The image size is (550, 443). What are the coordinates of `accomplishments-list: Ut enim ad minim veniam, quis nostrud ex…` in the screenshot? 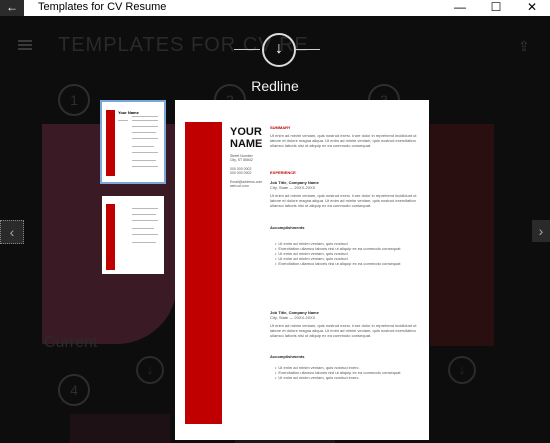 It's located at (349, 372).